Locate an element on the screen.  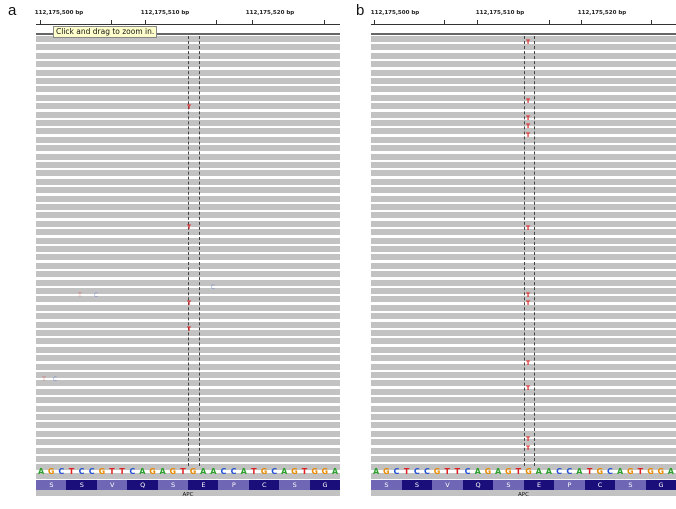
panel-letter-b: b is located at coordinates (360, 10).